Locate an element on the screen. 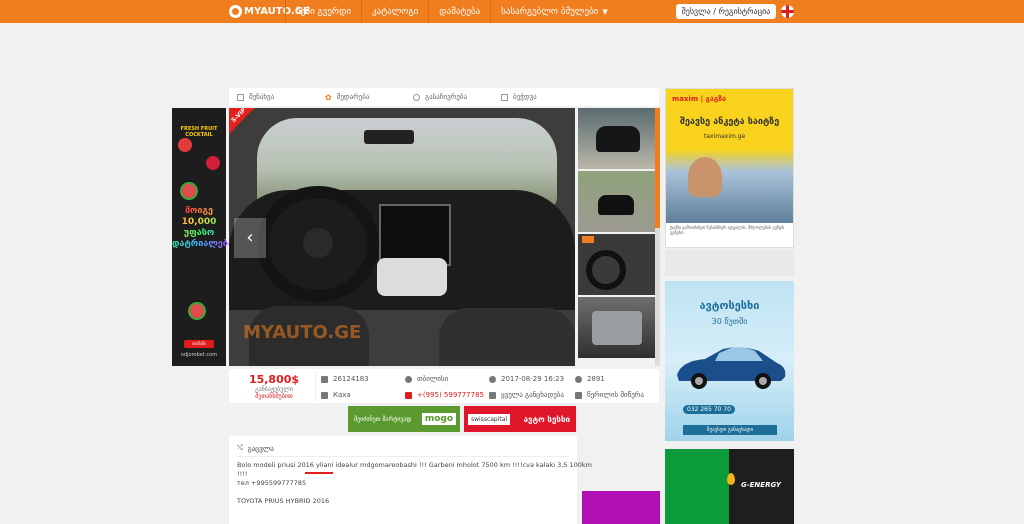  compare-action: ✿ შედარება is located at coordinates (365, 97).